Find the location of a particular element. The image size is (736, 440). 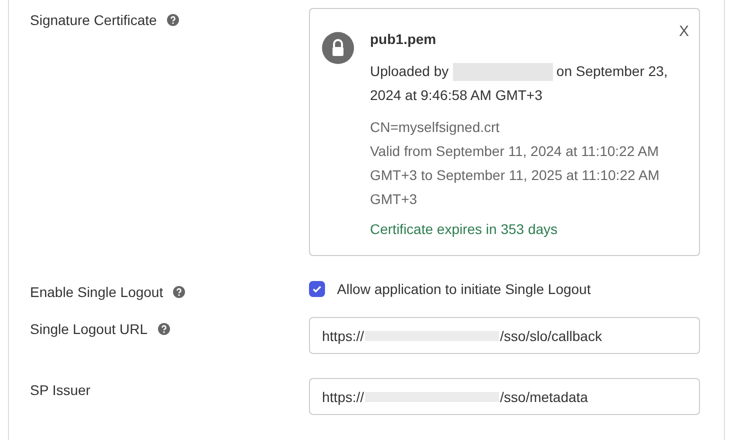

field-label: Signature Certificate is located at coordinates (93, 20).